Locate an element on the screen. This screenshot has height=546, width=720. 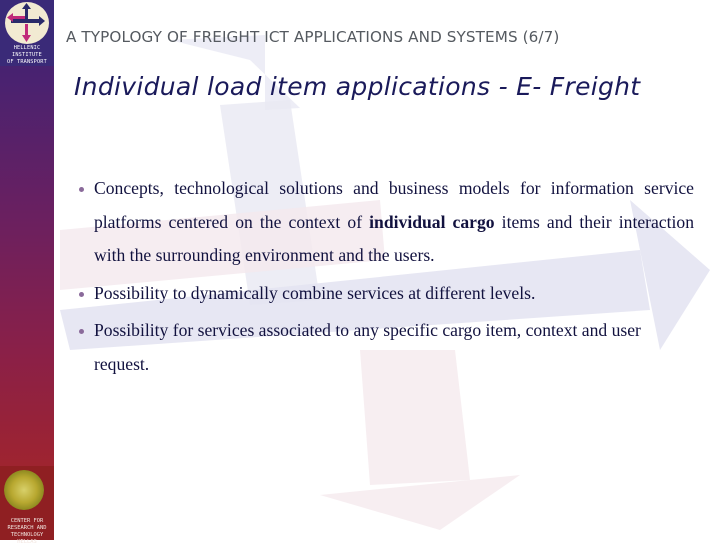
logo-bottom-line2: RESEARCH AND is located at coordinates (27, 528).